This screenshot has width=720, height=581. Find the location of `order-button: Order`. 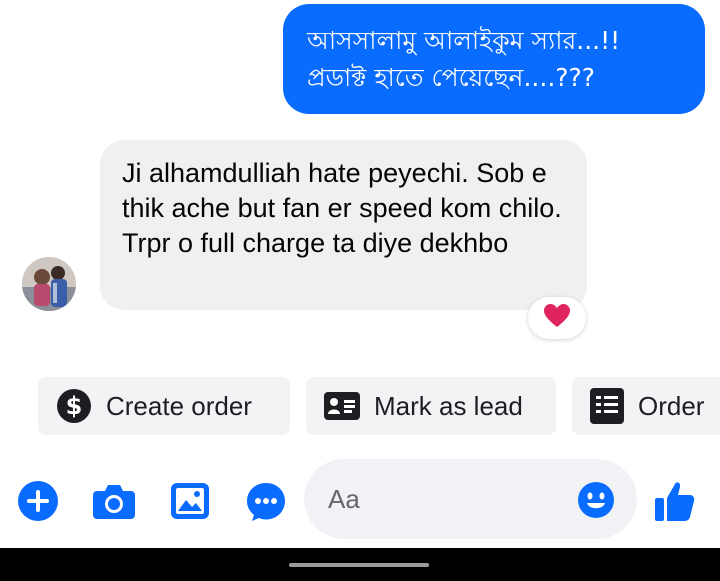

order-button: Order is located at coordinates (646, 406).